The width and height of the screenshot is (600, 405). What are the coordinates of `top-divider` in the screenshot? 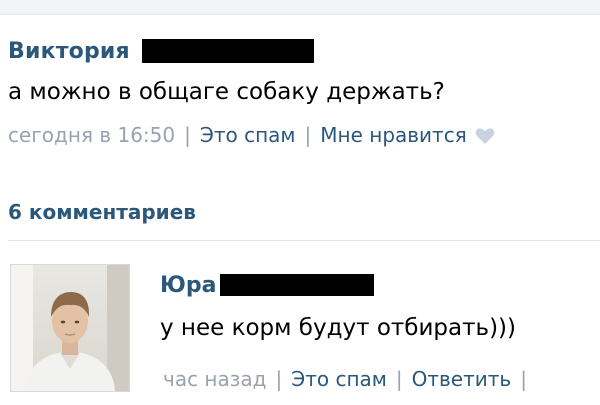 It's located at (300, 7).